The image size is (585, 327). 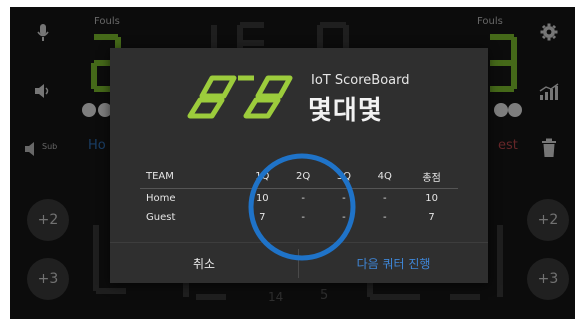 What do you see at coordinates (385, 176) in the screenshot?
I see `header-4q: 4Q` at bounding box center [385, 176].